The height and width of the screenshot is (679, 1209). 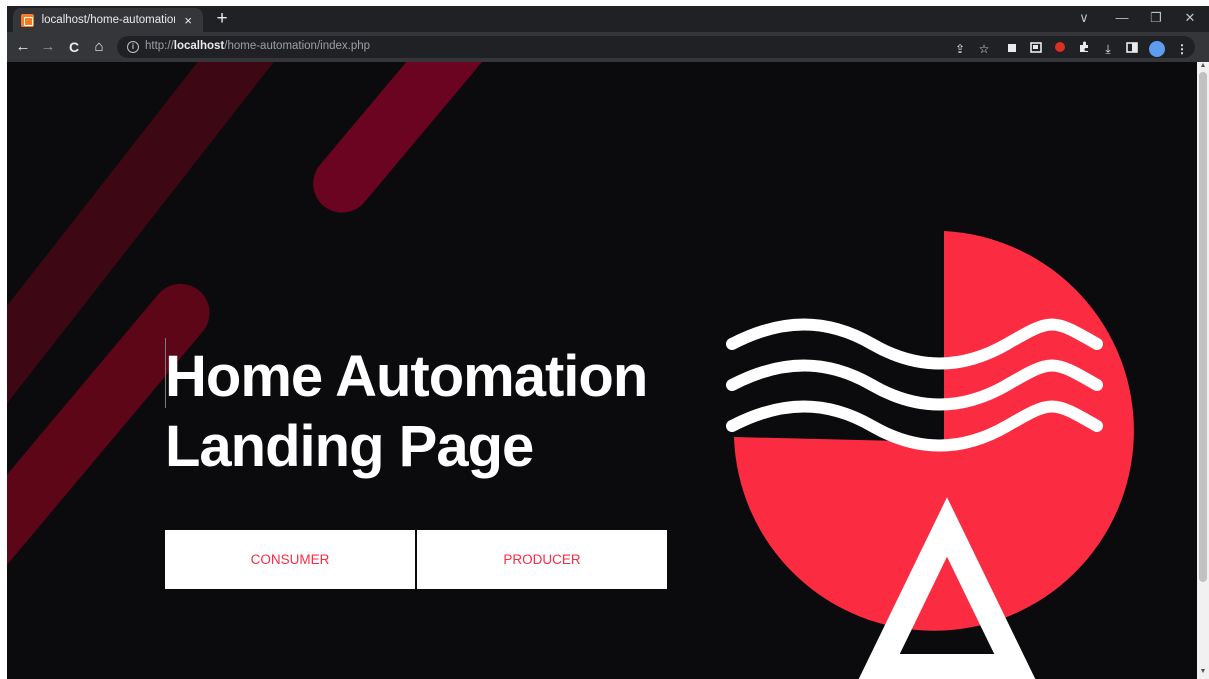 I want to click on tab-title: localhost/home-automation/index.php, so click(x=108, y=20).